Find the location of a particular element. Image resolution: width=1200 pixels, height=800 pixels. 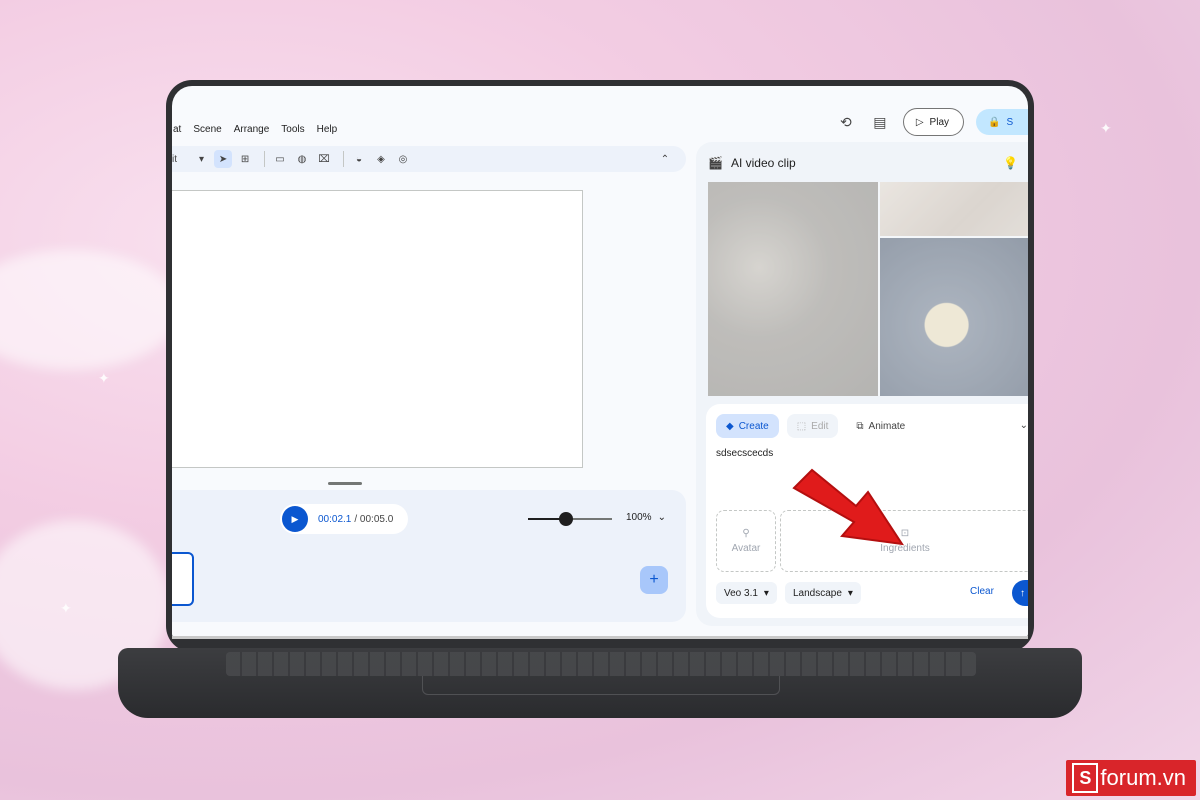

timeline-clip is located at coordinates (183, 579).